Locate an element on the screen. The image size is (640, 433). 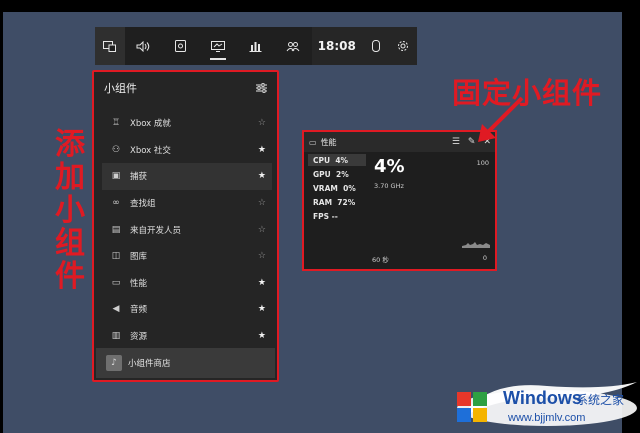
social-icon is located at coordinates (293, 46).